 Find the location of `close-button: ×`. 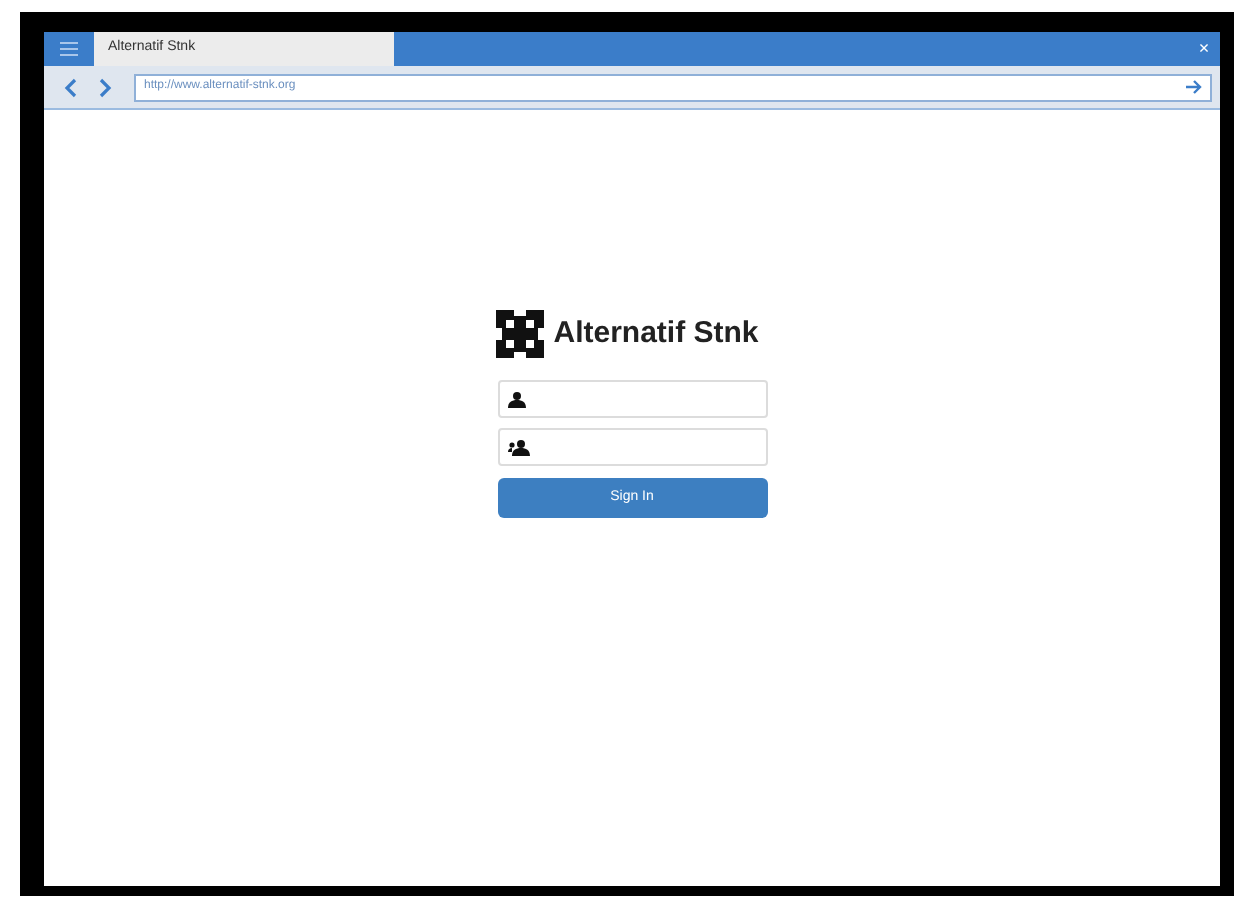

close-button: × is located at coordinates (1204, 49).